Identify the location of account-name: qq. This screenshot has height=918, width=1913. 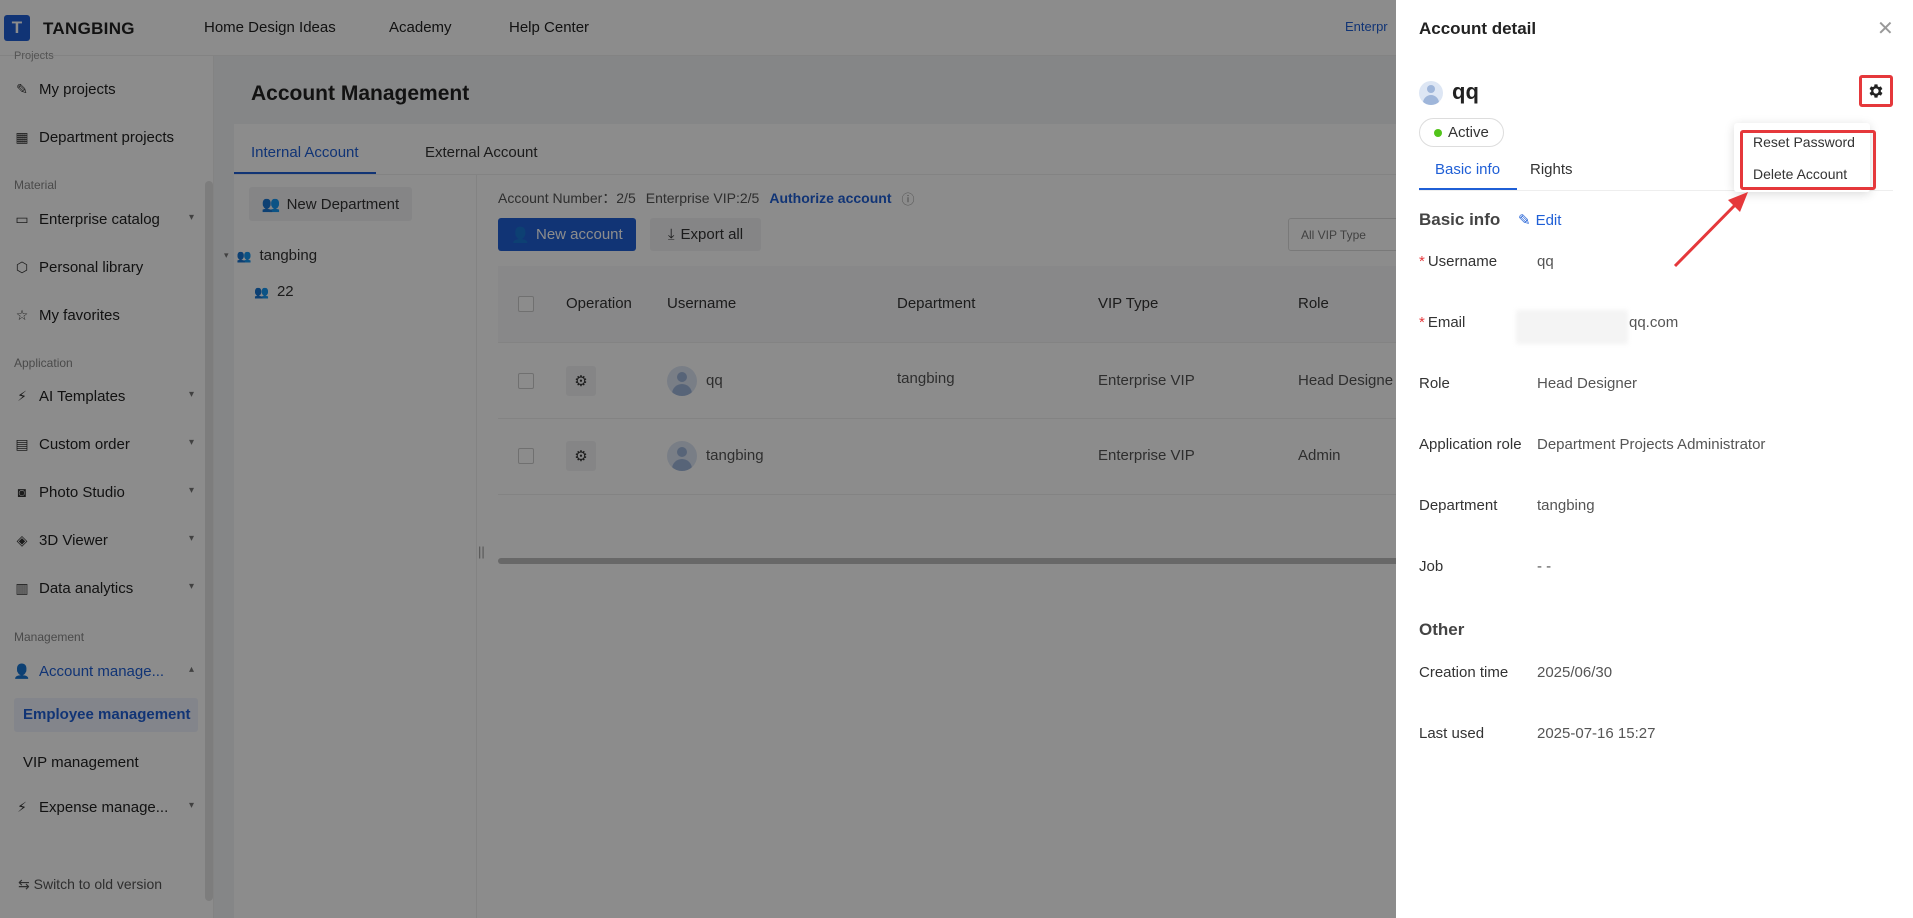
(1465, 91).